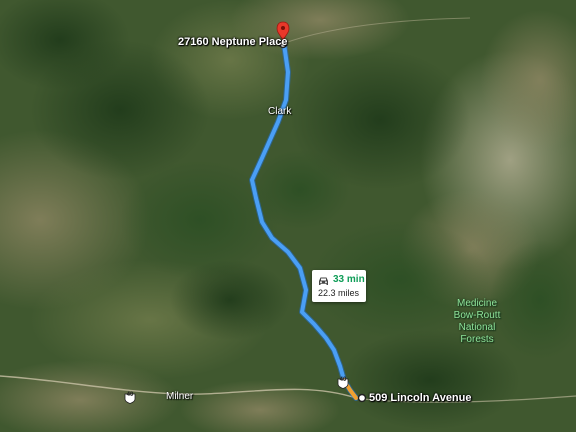  Describe the element at coordinates (339, 293) in the screenshot. I see `route-distance: 22.3 miles` at that location.